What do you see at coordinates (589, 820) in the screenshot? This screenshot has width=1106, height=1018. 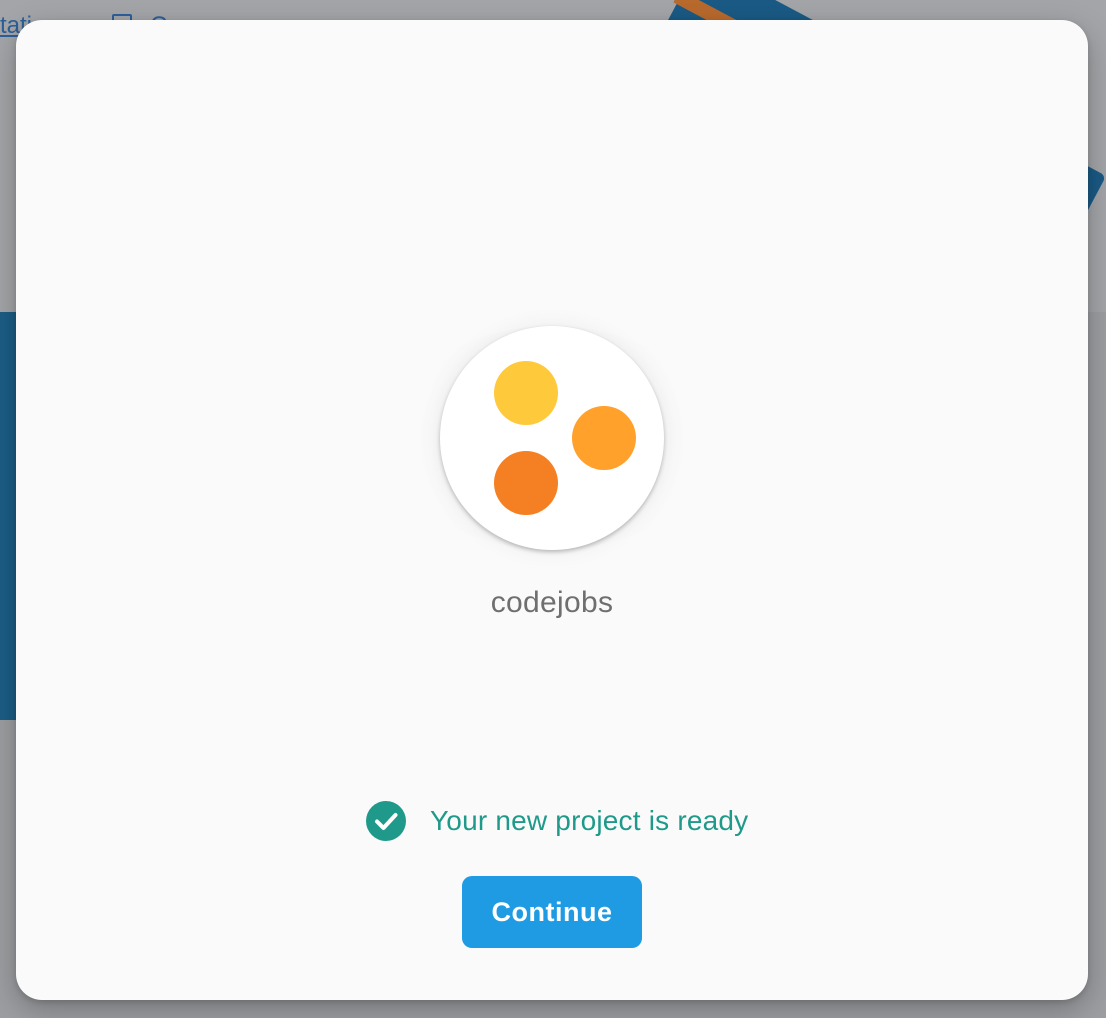 I see `status-text: Your new project is ready` at bounding box center [589, 820].